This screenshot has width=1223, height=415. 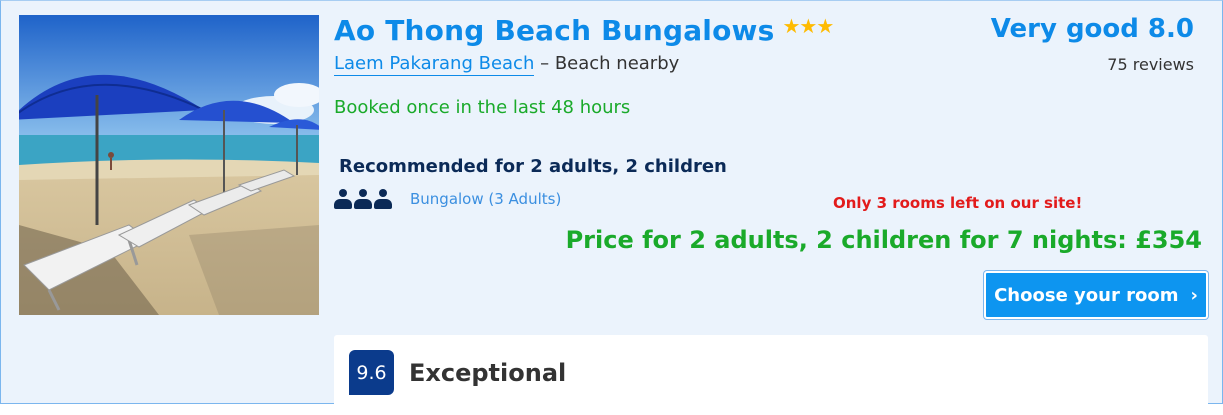 What do you see at coordinates (554, 30) in the screenshot?
I see `hotel-name-link: Ao Thong Beach Bungalows` at bounding box center [554, 30].